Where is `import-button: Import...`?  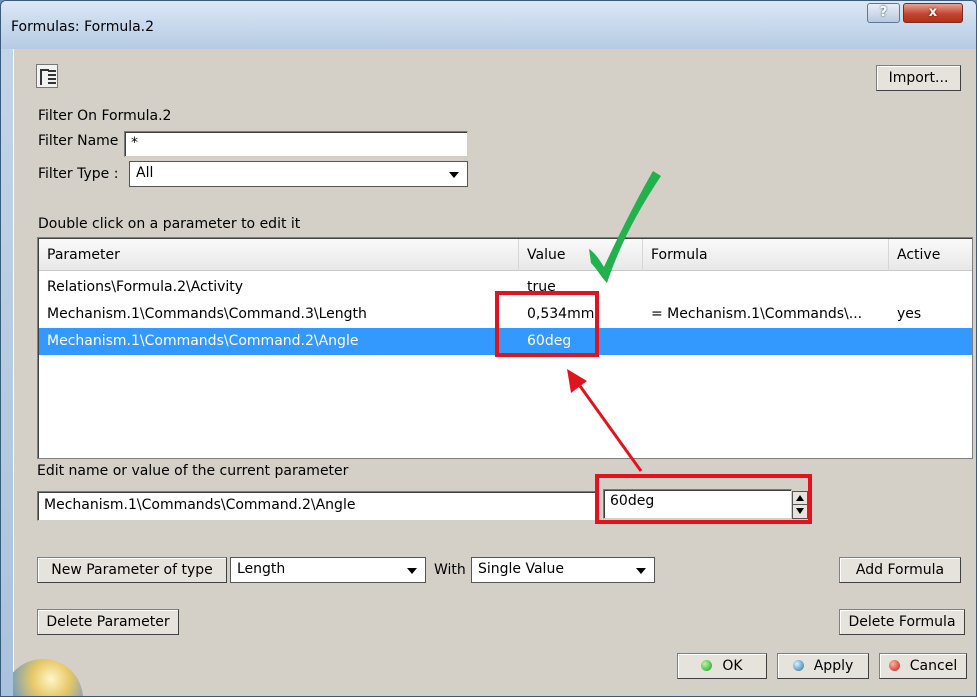
import-button: Import... is located at coordinates (918, 78).